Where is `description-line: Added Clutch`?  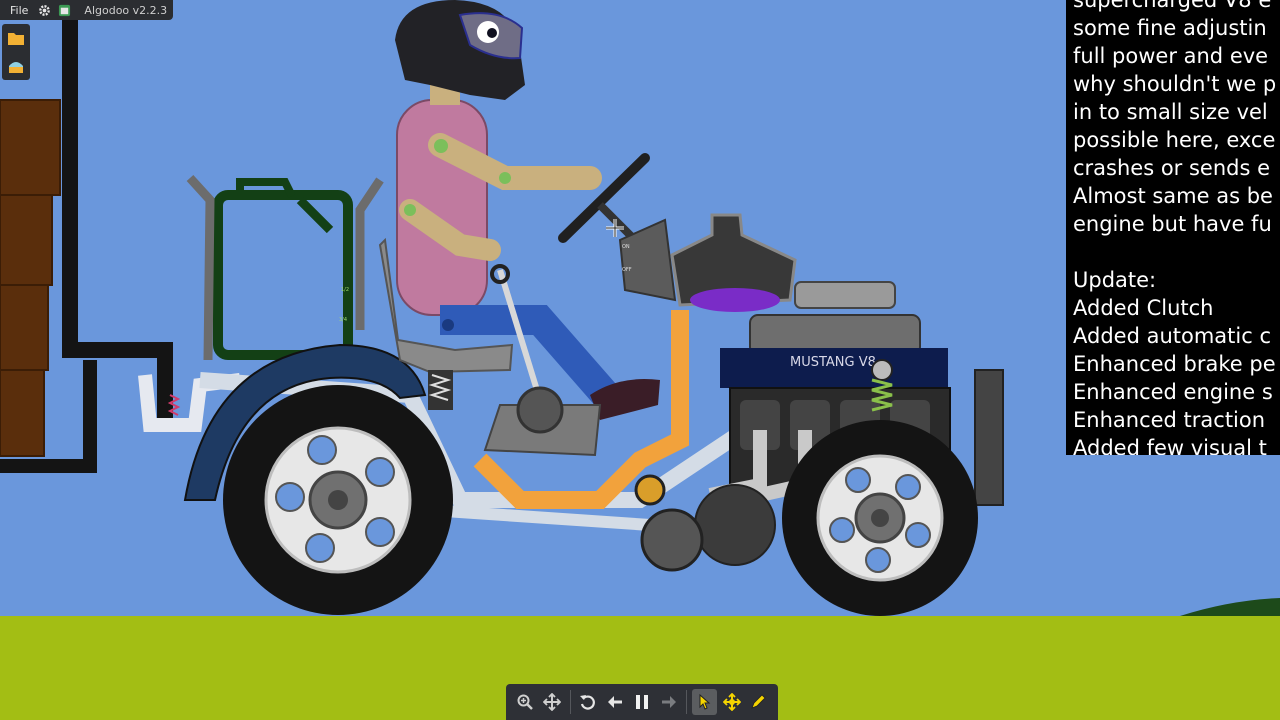
description-line: Added Clutch is located at coordinates (1143, 308).